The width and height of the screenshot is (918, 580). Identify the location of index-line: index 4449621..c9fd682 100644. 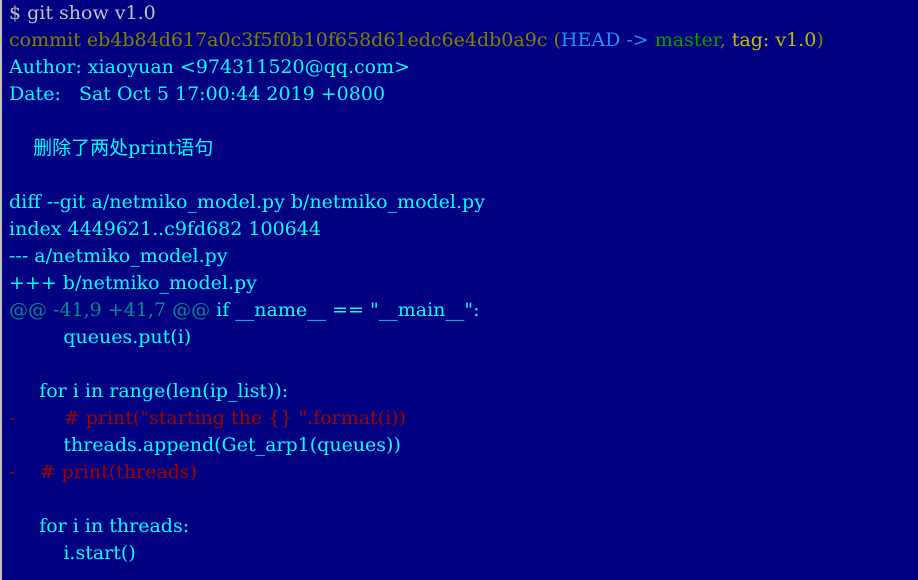
(165, 229).